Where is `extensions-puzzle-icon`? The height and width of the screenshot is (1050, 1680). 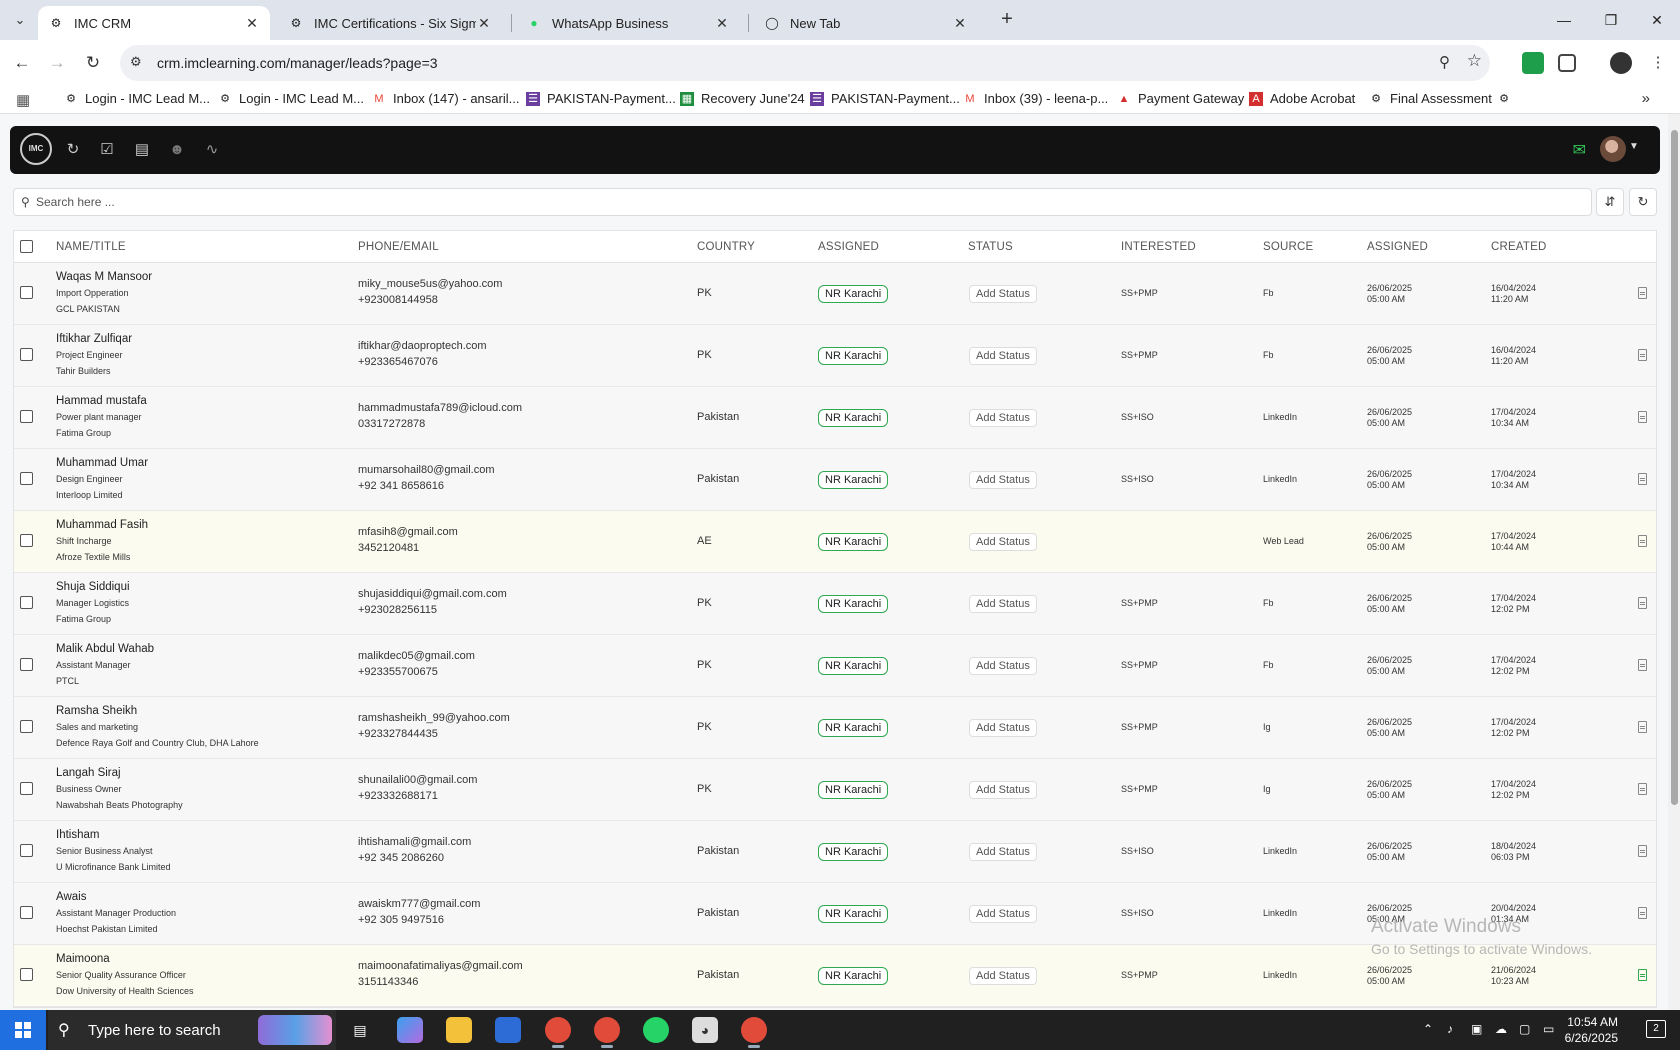
extensions-puzzle-icon is located at coordinates (1567, 63).